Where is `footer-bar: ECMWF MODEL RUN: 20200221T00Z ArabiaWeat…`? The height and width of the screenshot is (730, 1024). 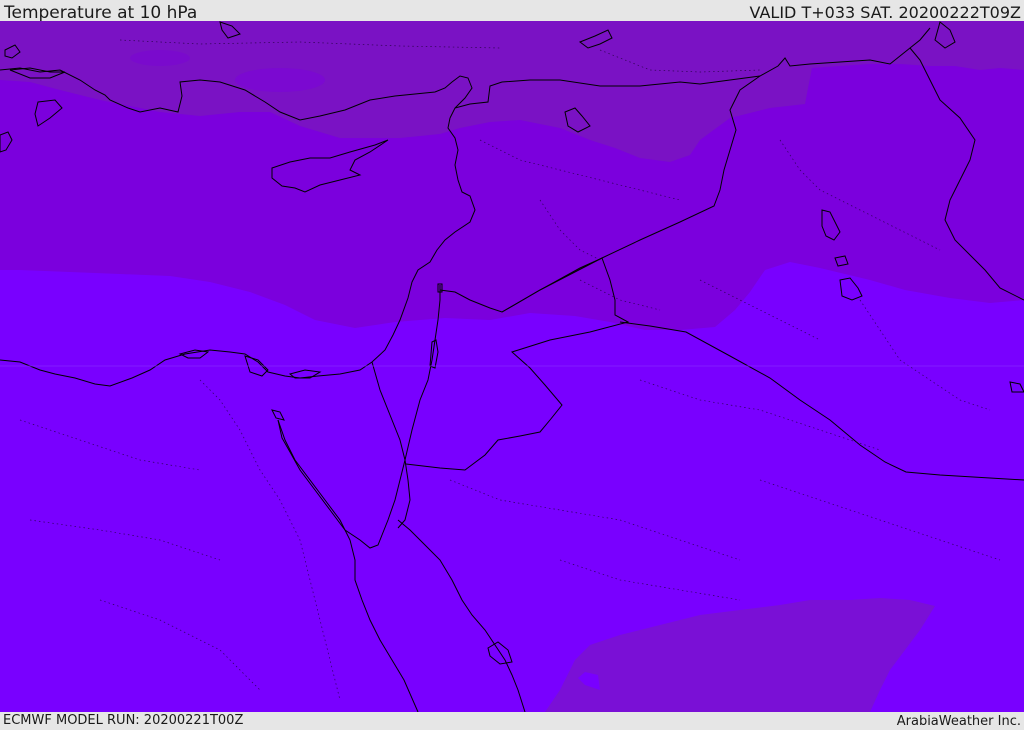
footer-bar: ECMWF MODEL RUN: 20200221T00Z ArabiaWeat… is located at coordinates (512, 720).